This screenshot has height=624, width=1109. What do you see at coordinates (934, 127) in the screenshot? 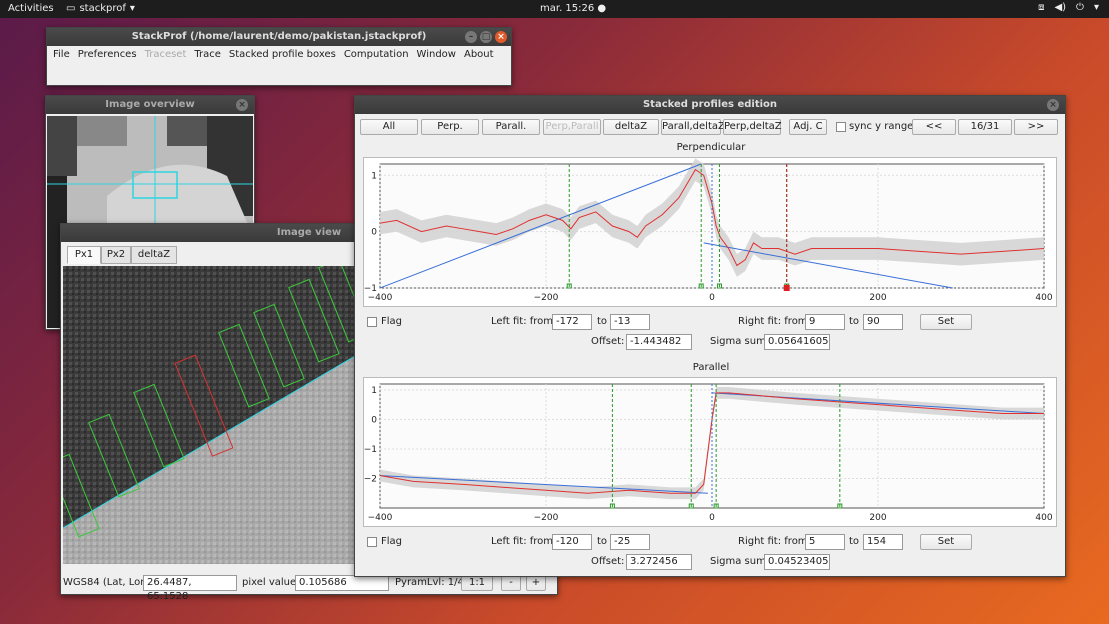
I see `prev-button: <<` at bounding box center [934, 127].